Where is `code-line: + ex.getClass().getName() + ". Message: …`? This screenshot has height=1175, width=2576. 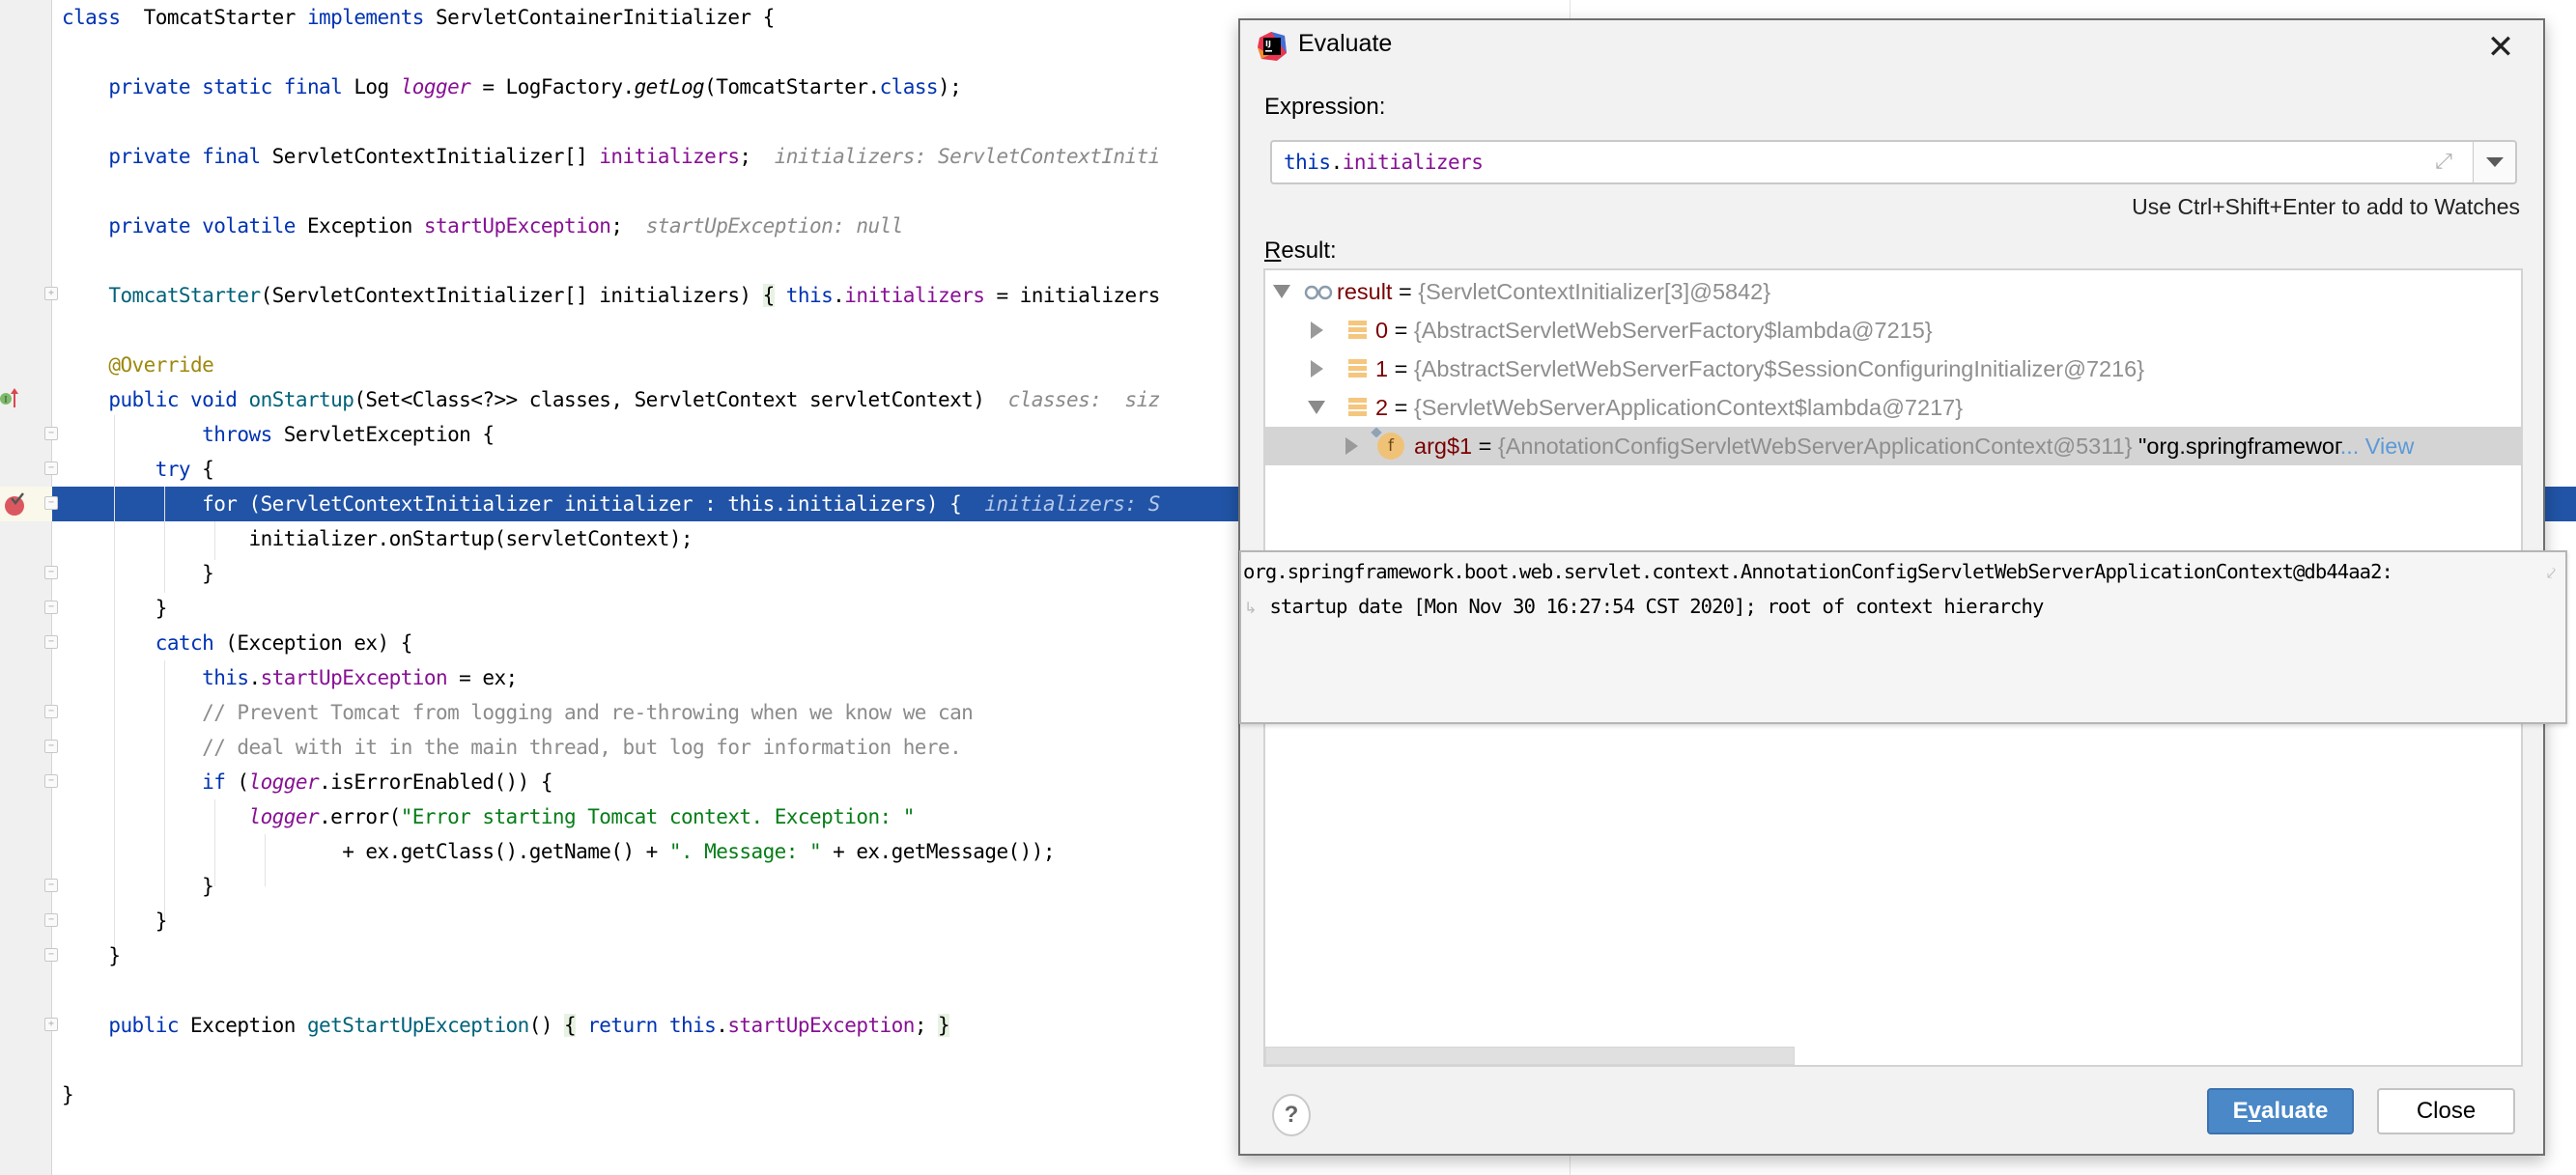 code-line: + ex.getClass().getName() + ". Message: … is located at coordinates (558, 851).